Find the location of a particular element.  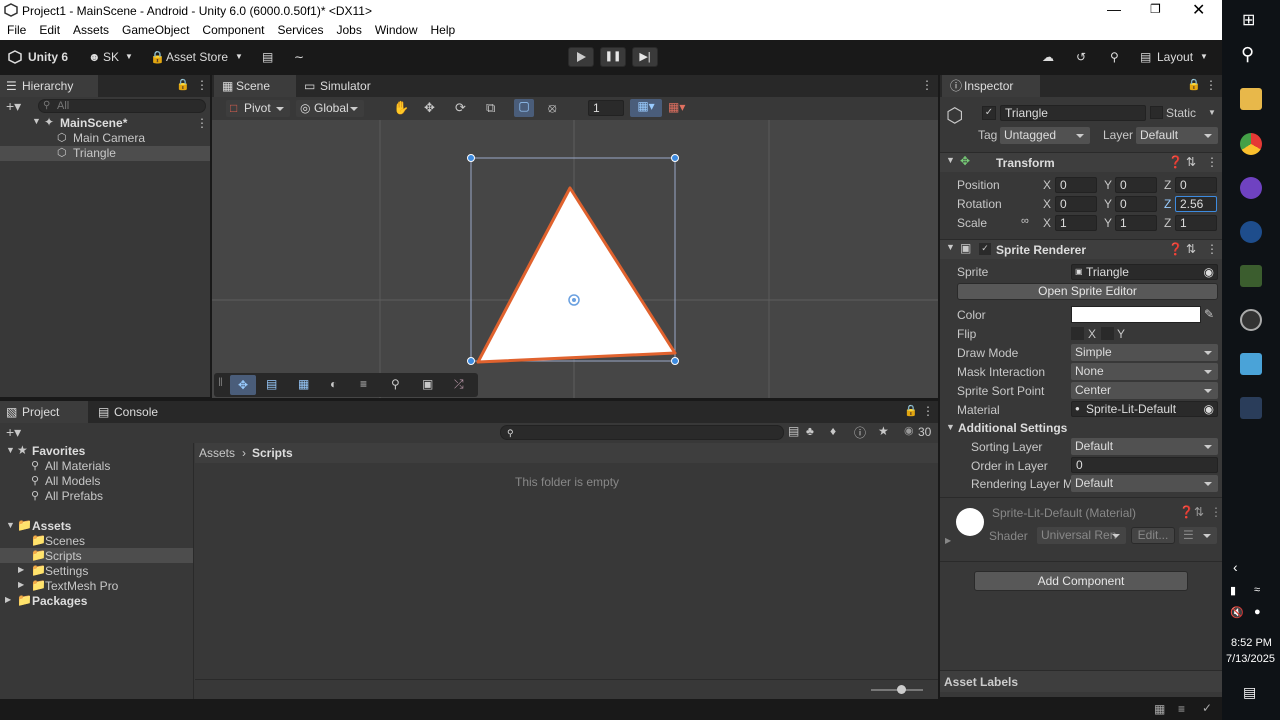

position-z: 0 is located at coordinates (1196, 185).